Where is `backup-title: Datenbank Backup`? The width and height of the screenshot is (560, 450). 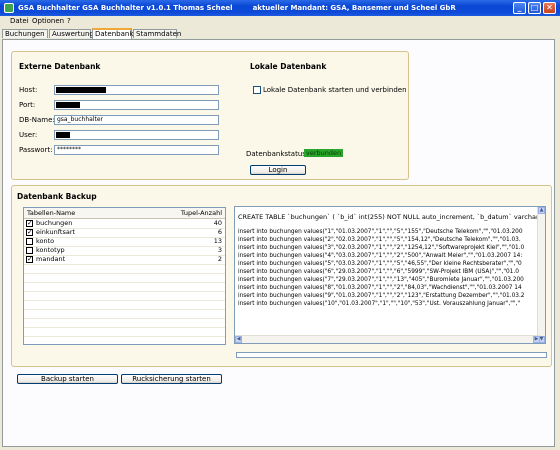 backup-title: Datenbank Backup is located at coordinates (57, 196).